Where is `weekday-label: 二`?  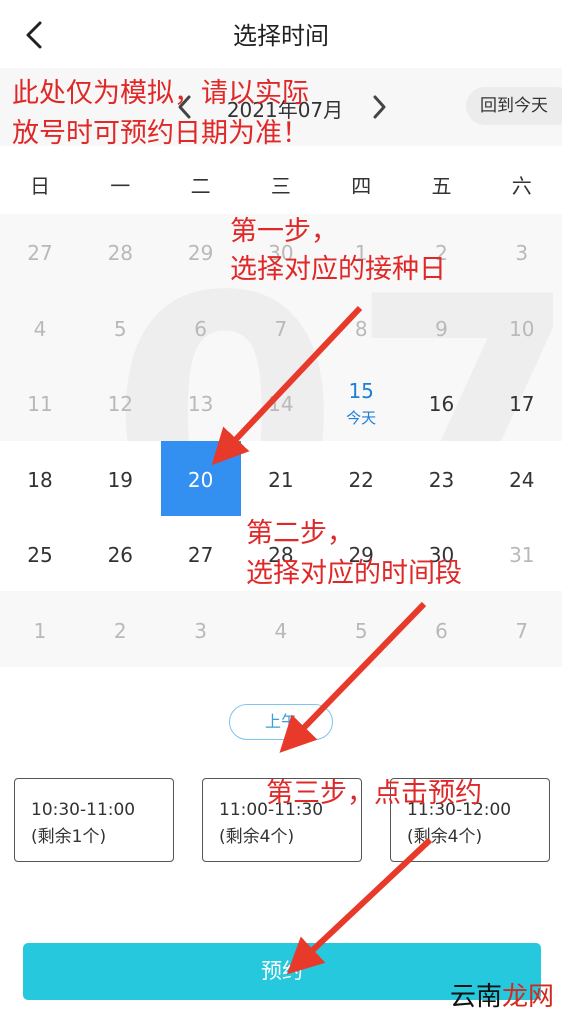 weekday-label: 二 is located at coordinates (200, 186).